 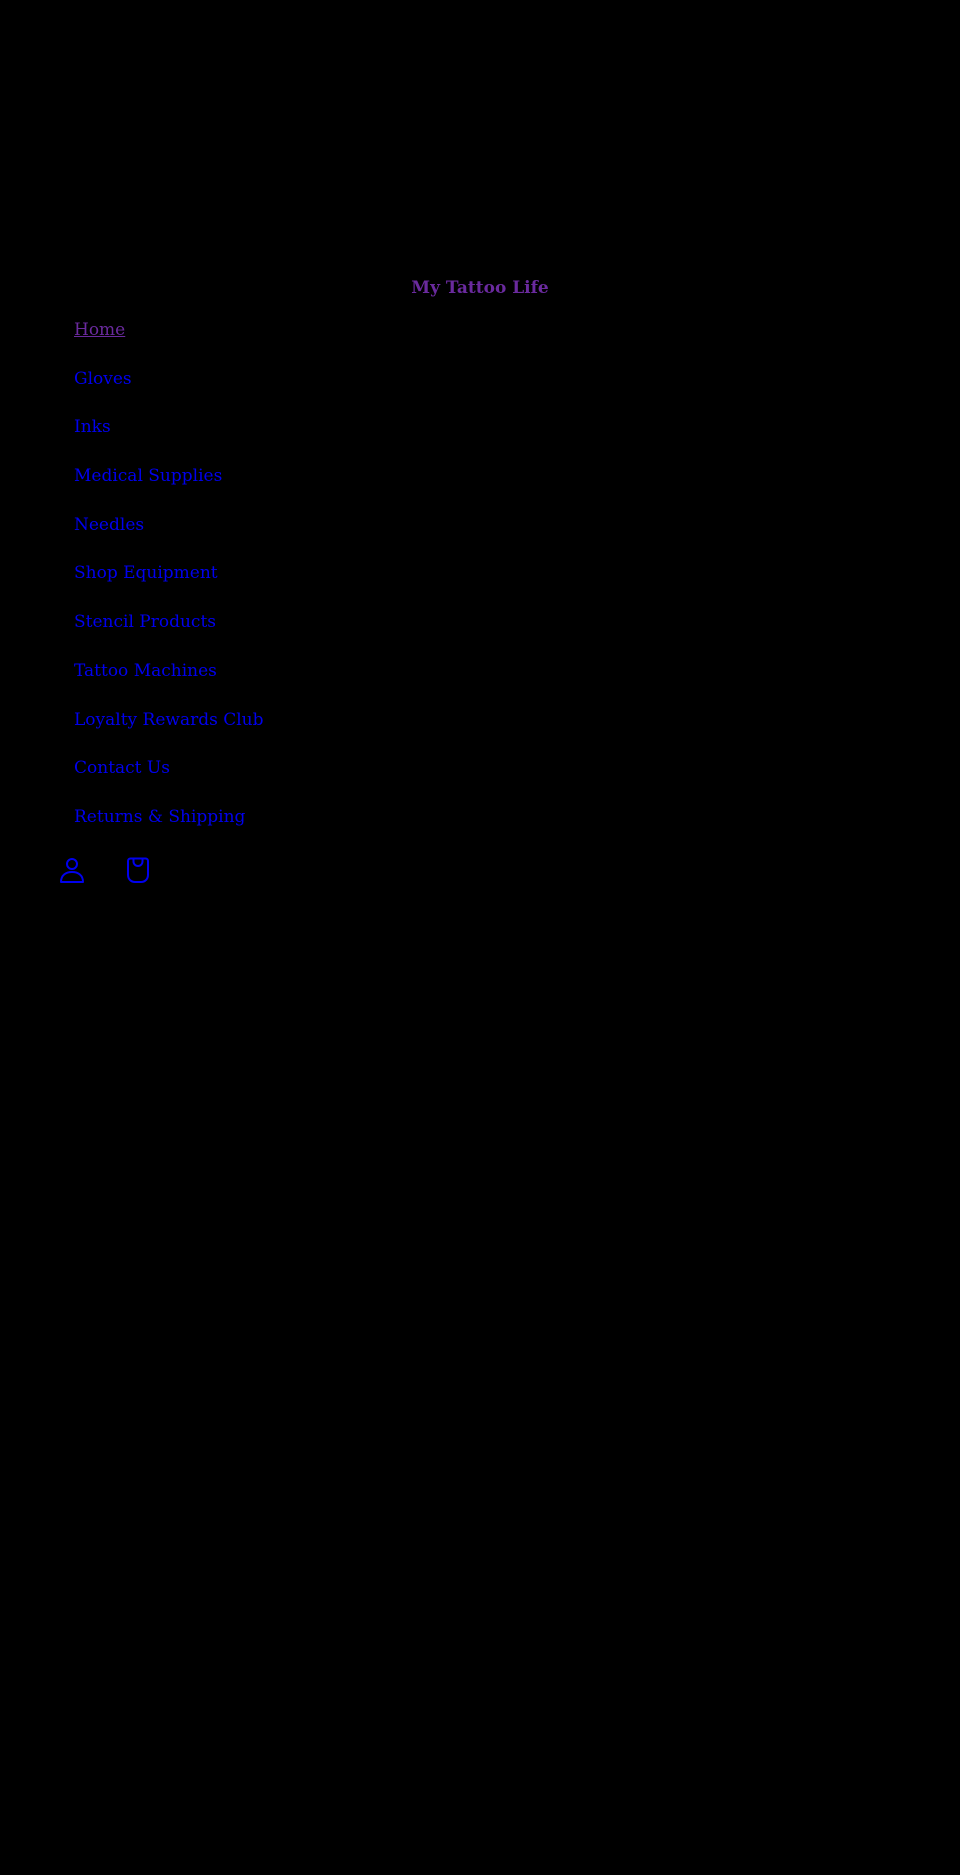 I want to click on nav-link-shop-equipment: Shop Equipment, so click(x=146, y=573).